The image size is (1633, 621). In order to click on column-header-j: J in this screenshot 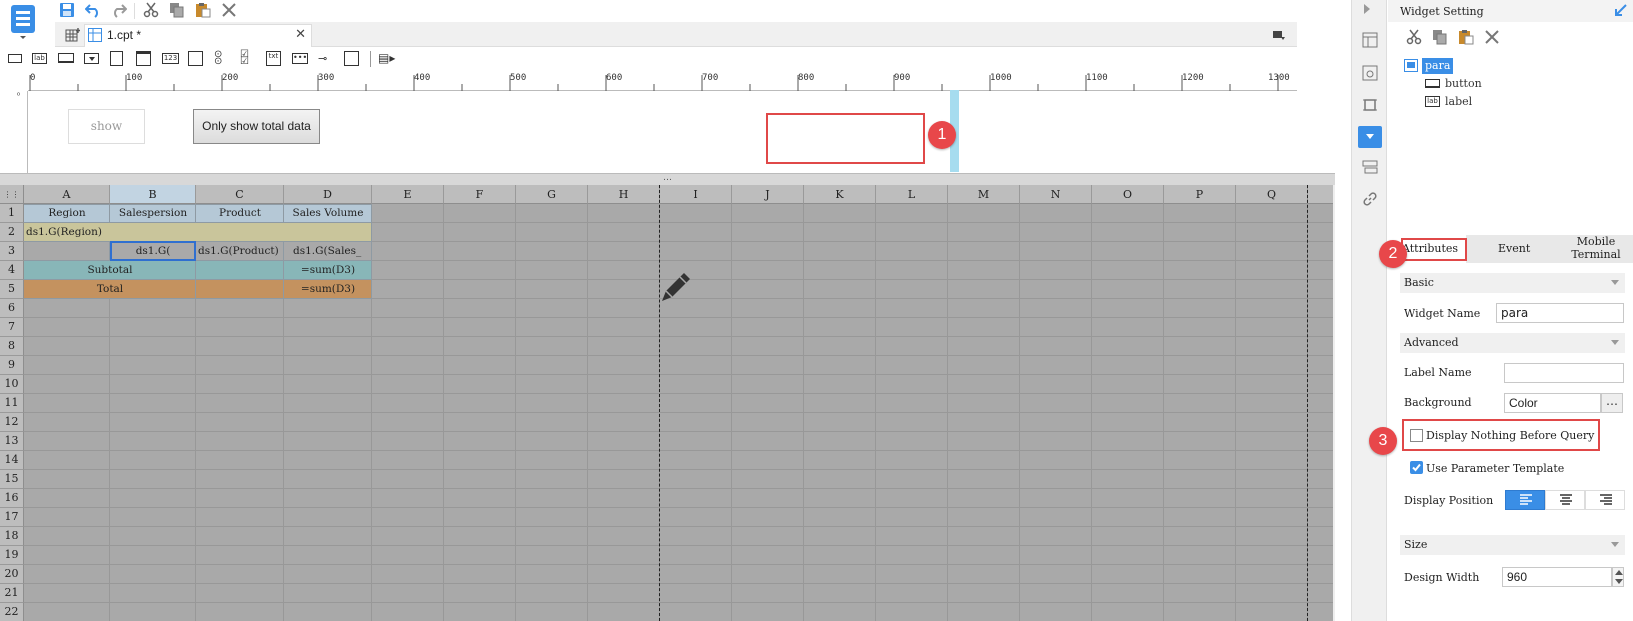, I will do `click(768, 194)`.